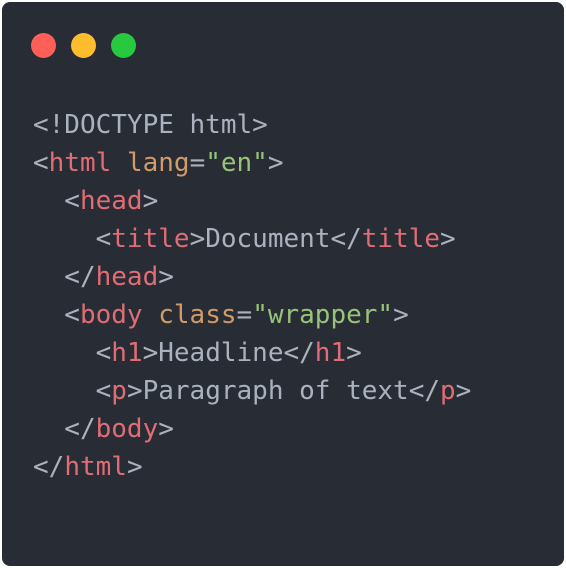  Describe the element at coordinates (252, 201) in the screenshot. I see `code-line: <head>` at that location.